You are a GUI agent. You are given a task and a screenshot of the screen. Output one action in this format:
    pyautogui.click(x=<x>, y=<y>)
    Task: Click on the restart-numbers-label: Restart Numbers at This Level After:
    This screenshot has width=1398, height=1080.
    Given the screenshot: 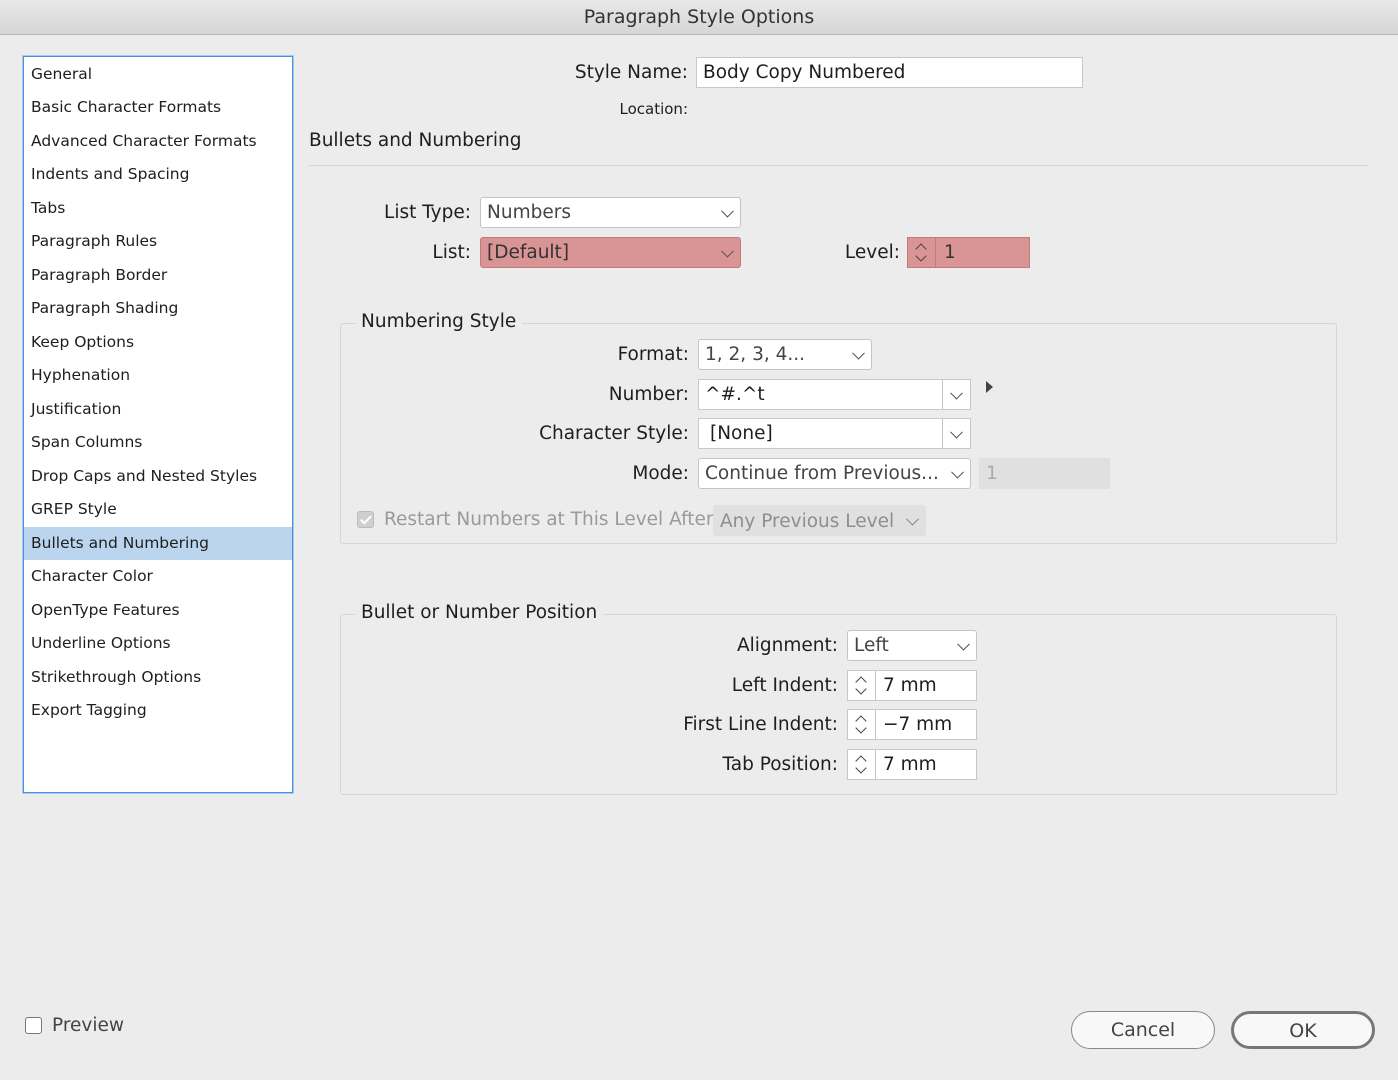 What is the action you would take?
    pyautogui.click(x=552, y=519)
    